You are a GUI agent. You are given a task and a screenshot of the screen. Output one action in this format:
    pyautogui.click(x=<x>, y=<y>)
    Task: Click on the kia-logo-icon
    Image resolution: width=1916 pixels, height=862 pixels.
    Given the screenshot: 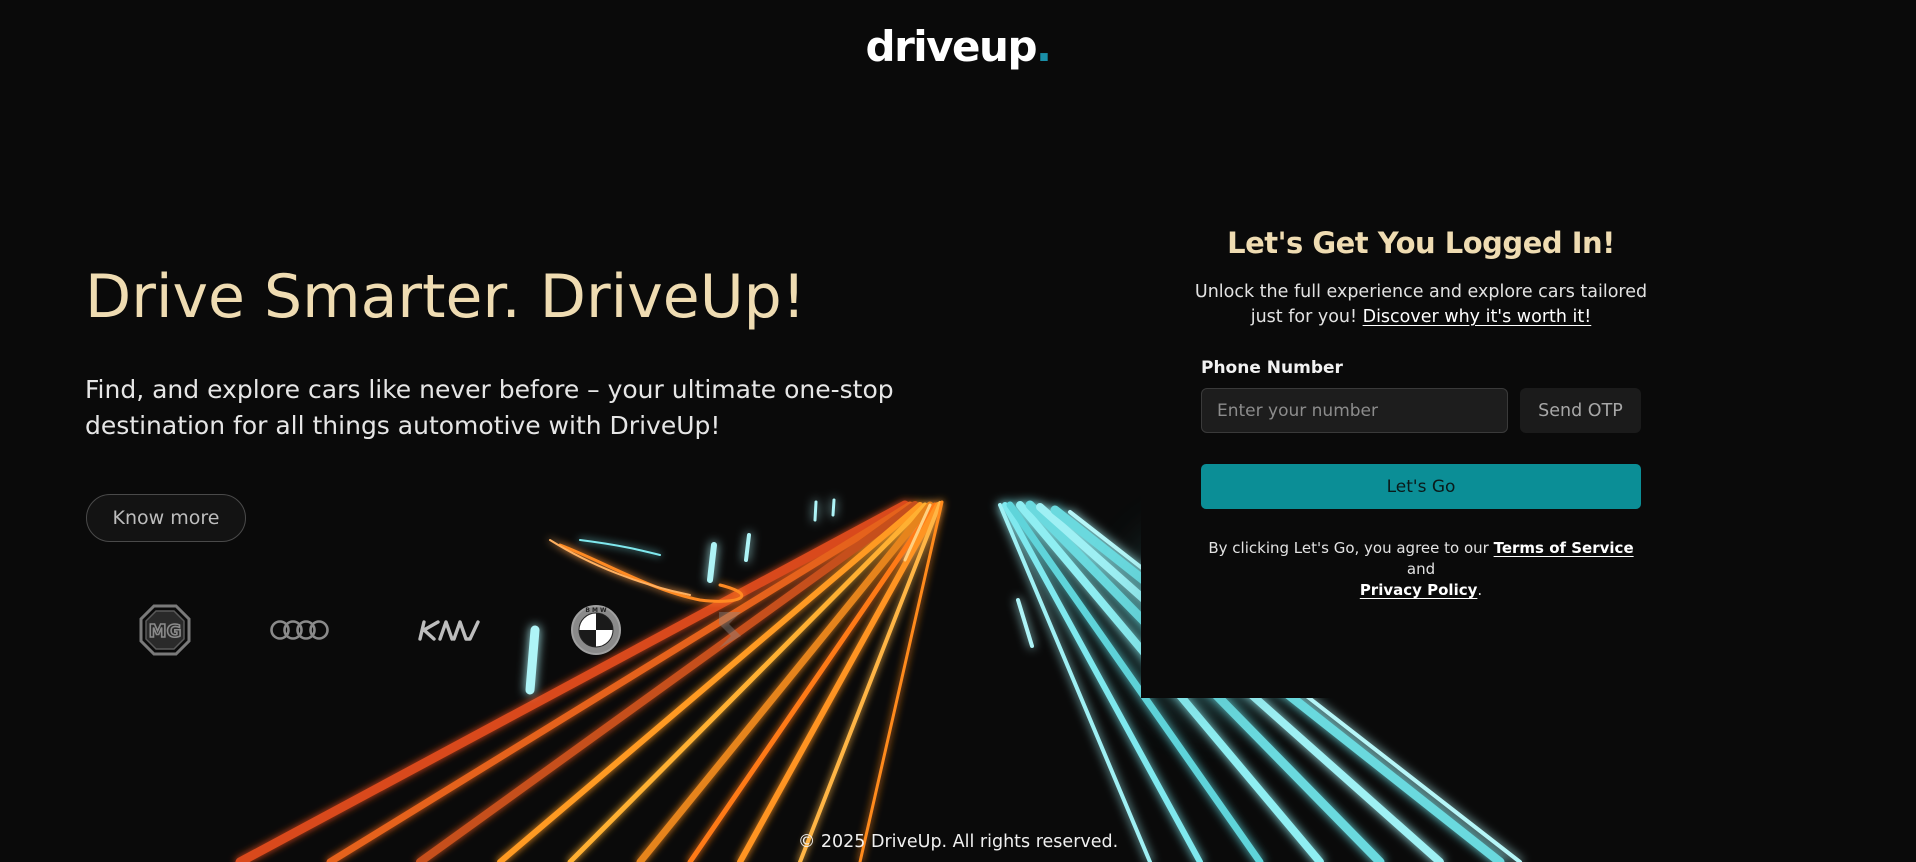 What is the action you would take?
    pyautogui.click(x=451, y=630)
    